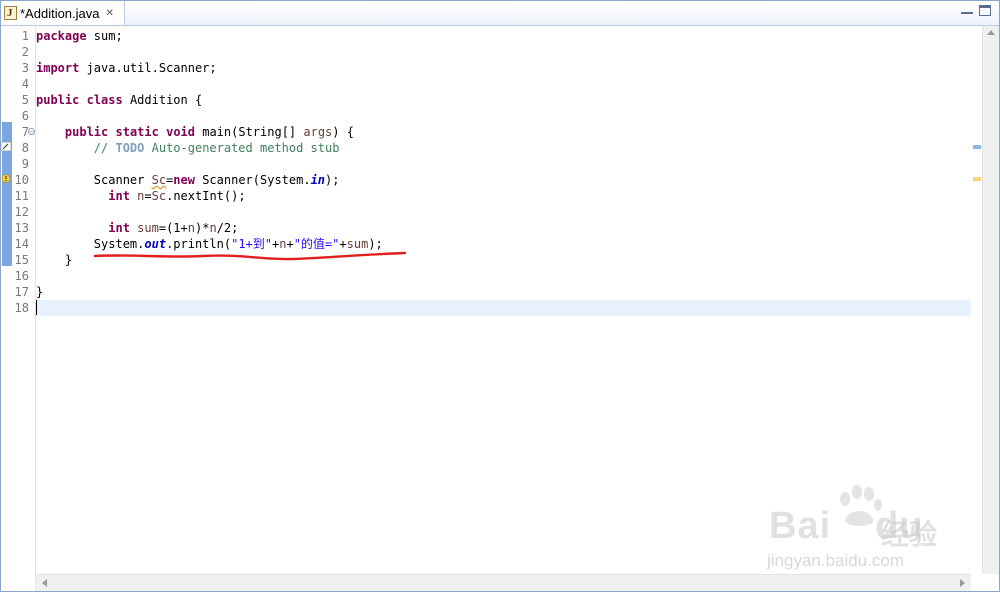 The width and height of the screenshot is (1000, 592). What do you see at coordinates (130, 148) in the screenshot?
I see `code-token: TODO` at bounding box center [130, 148].